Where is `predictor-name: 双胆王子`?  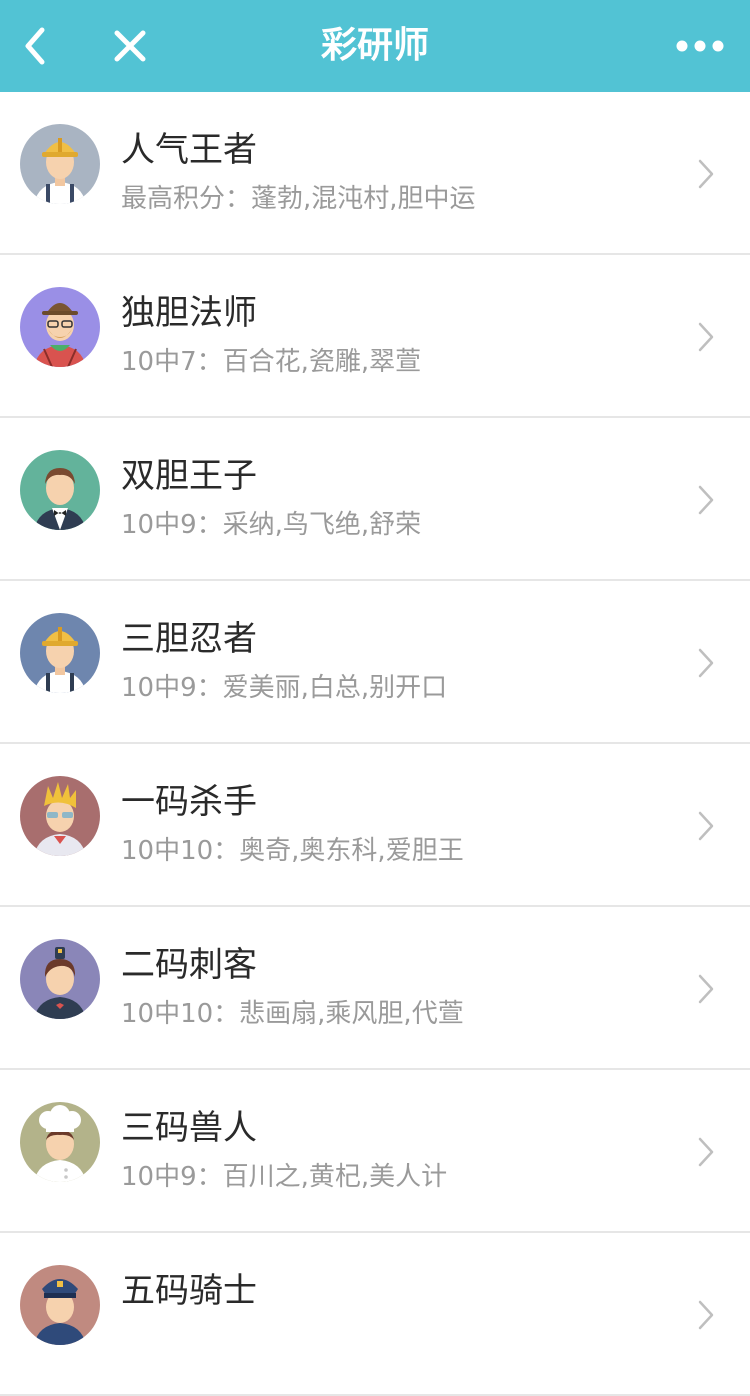 predictor-name: 双胆王子 is located at coordinates (189, 476).